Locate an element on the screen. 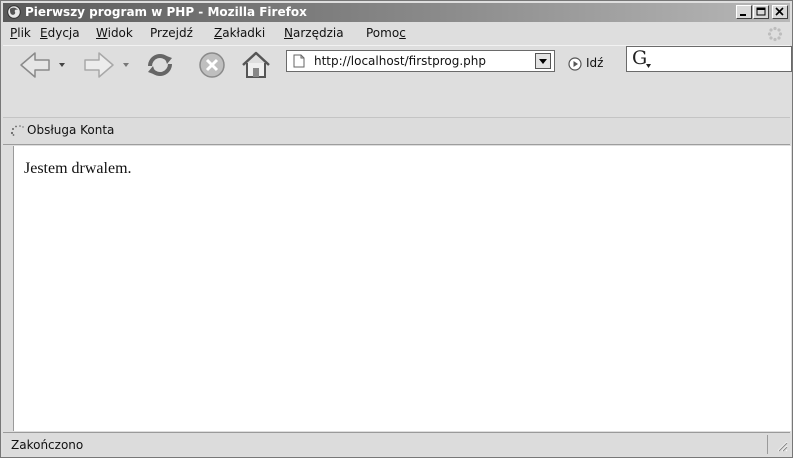 This screenshot has height=458, width=793. bookmark-item-obsluga-konta: Obsługa Konta is located at coordinates (70, 130).